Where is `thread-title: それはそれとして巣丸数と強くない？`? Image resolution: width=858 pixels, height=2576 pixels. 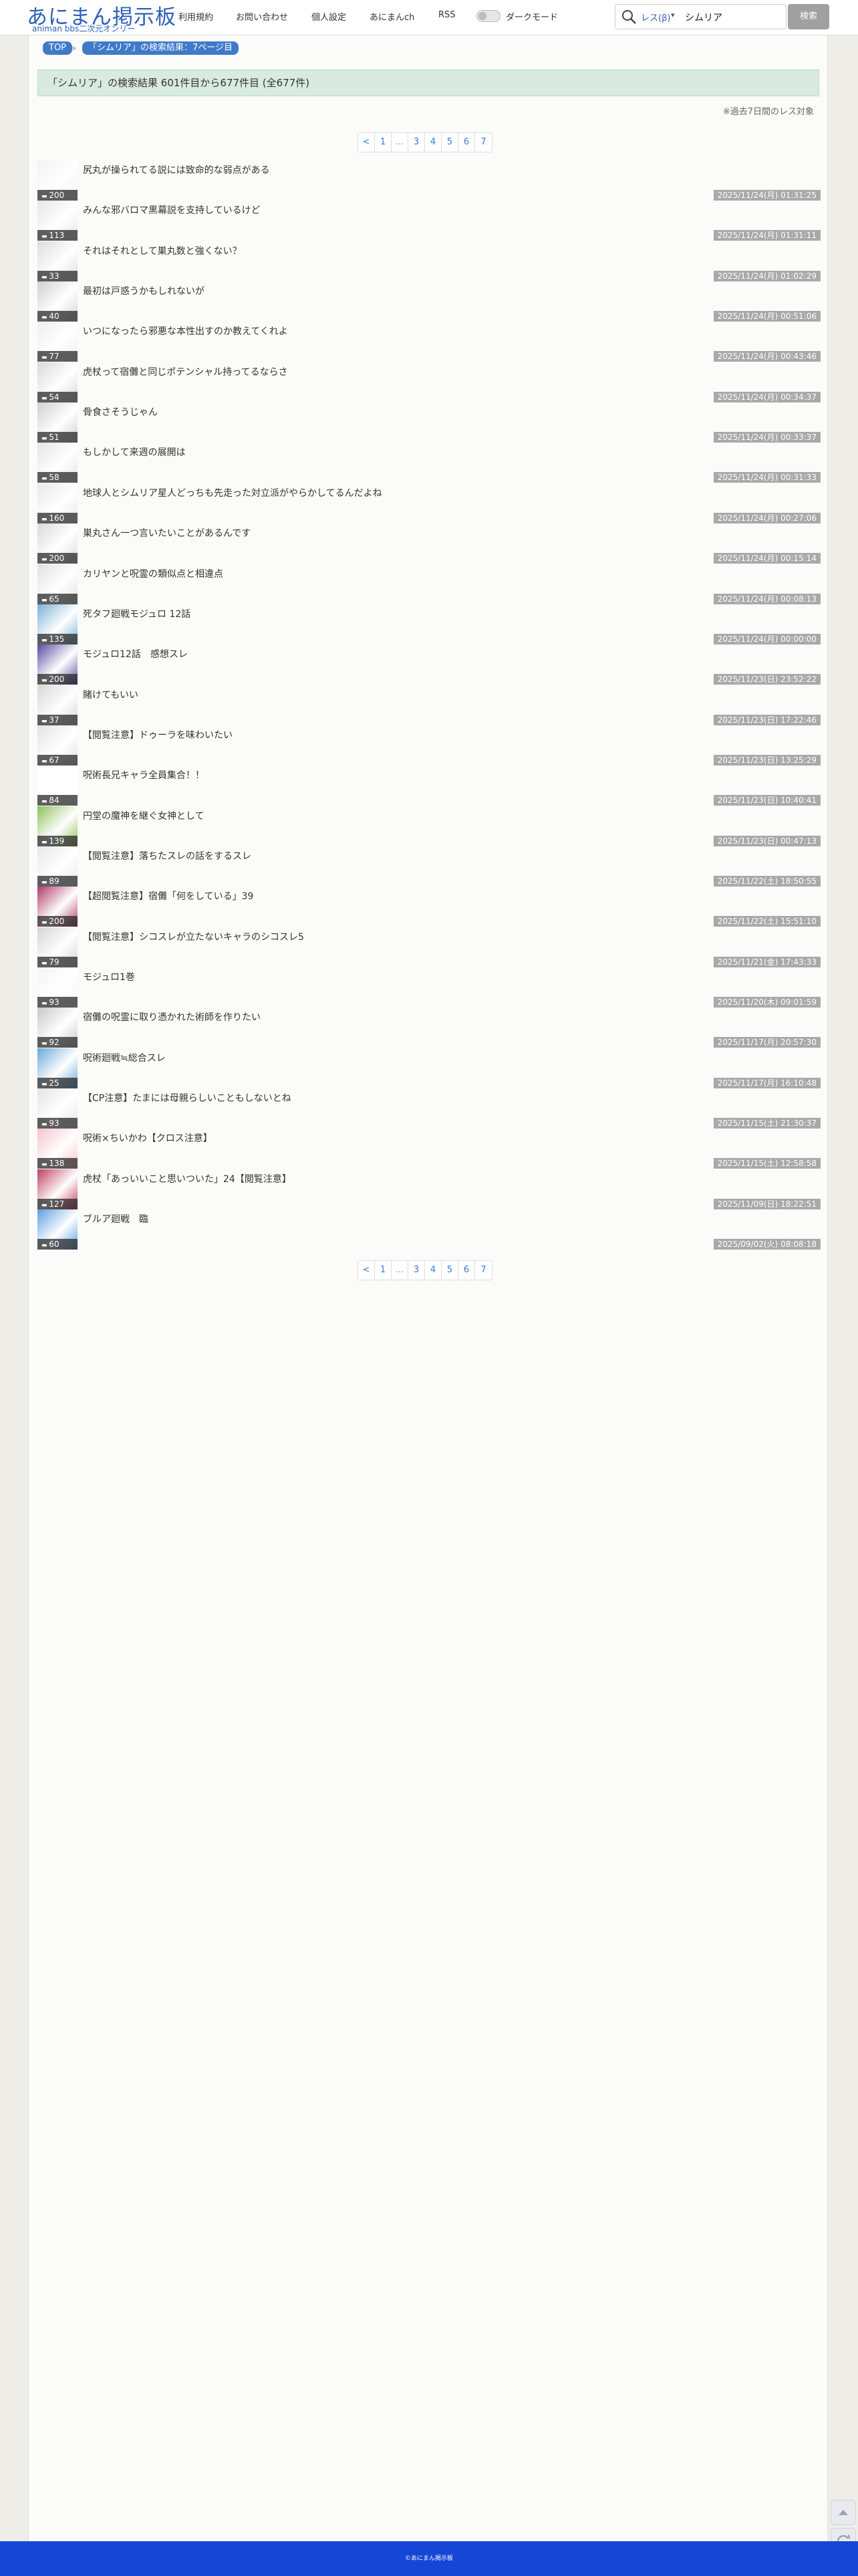 thread-title: それはそれとして巣丸数と強くない？ is located at coordinates (162, 250).